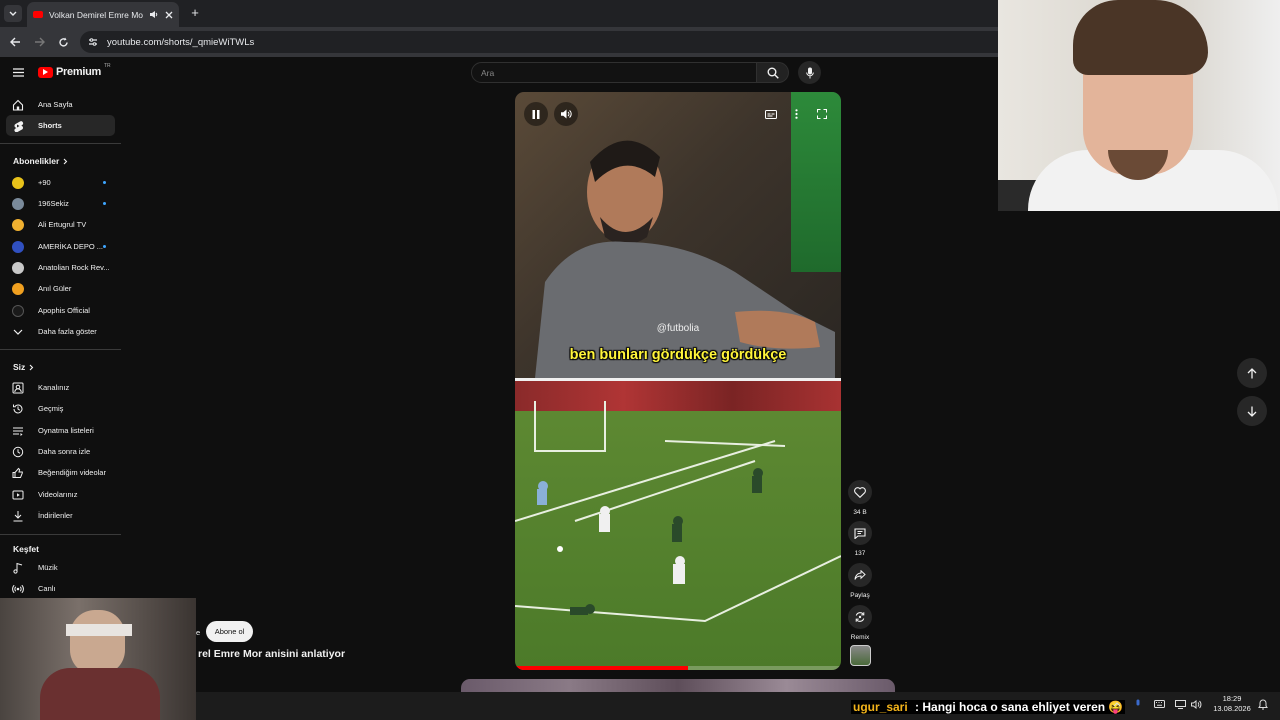 The width and height of the screenshot is (1280, 720). I want to click on network-button, so click(1180, 704).